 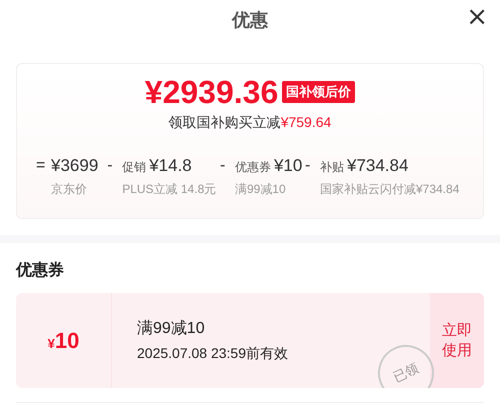 I want to click on final-price: ¥2939.36, so click(x=211, y=92).